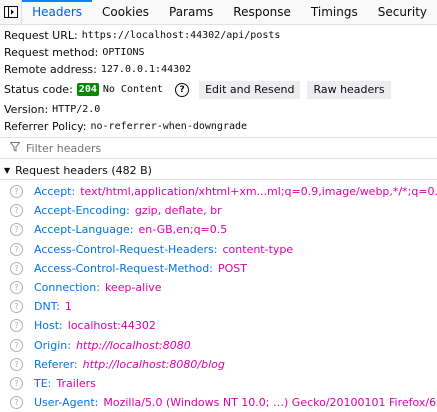 The height and width of the screenshot is (412, 437). I want to click on header-name: DNT:, so click(47, 307).